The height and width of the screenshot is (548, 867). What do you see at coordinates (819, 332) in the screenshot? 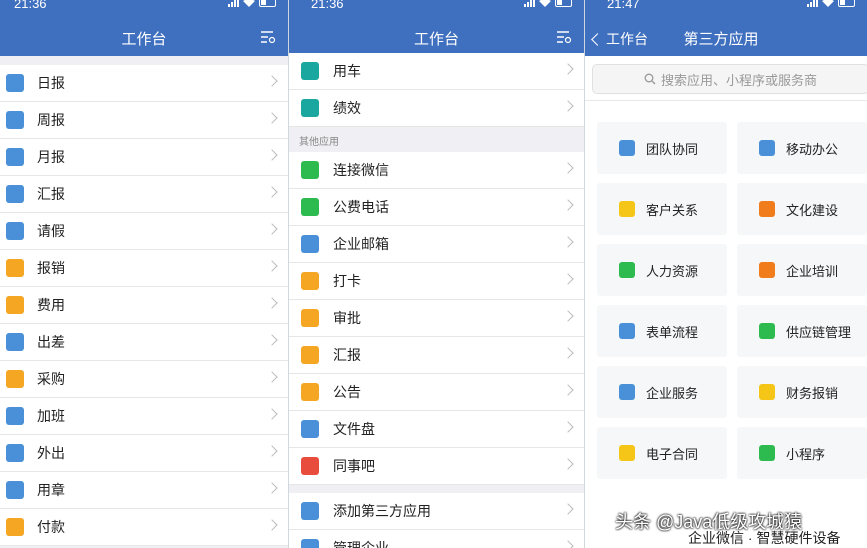
I see `category-tile-label: 供应链管理` at bounding box center [819, 332].